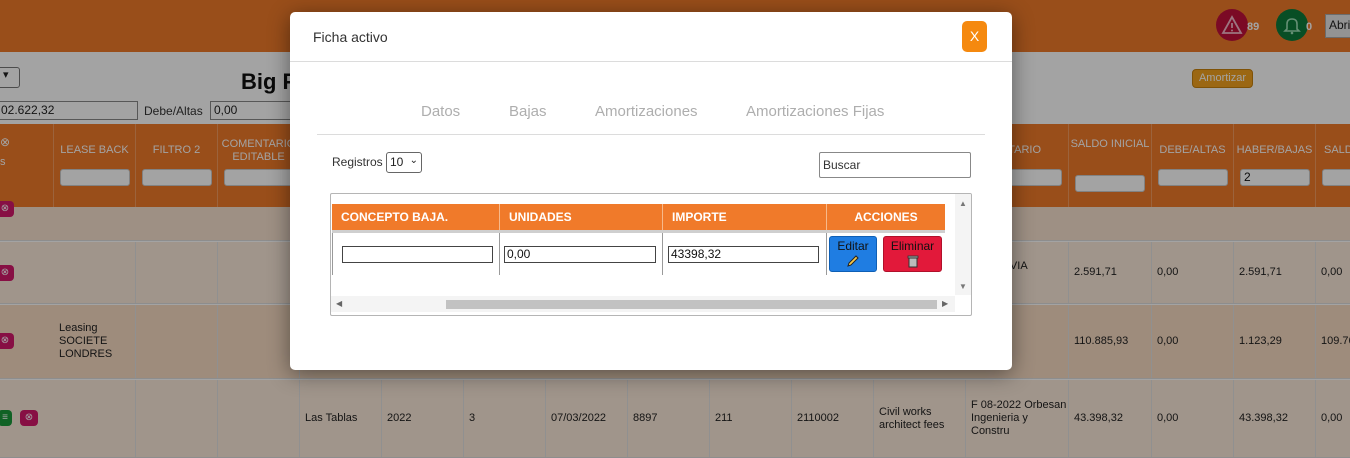 This screenshot has height=458, width=1350. I want to click on edit-button: Editar, so click(853, 254).